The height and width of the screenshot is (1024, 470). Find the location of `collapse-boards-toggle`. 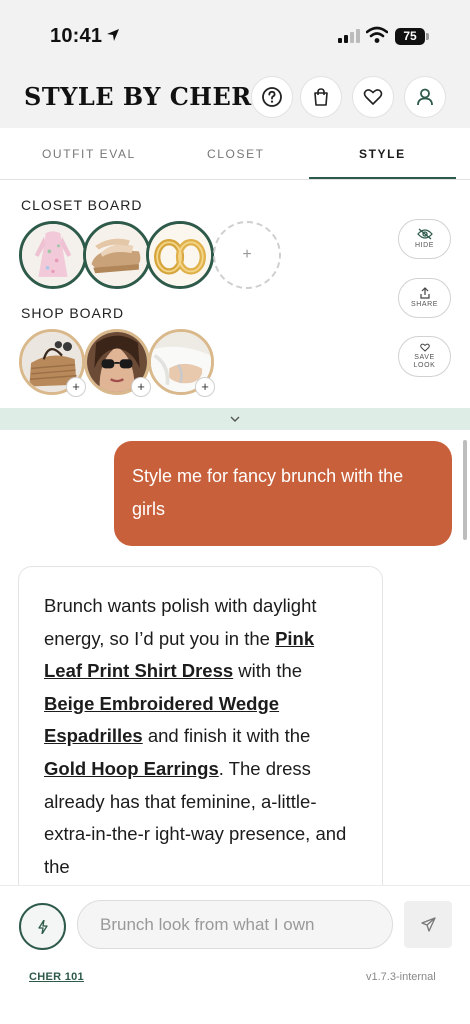

collapse-boards-toggle is located at coordinates (235, 419).